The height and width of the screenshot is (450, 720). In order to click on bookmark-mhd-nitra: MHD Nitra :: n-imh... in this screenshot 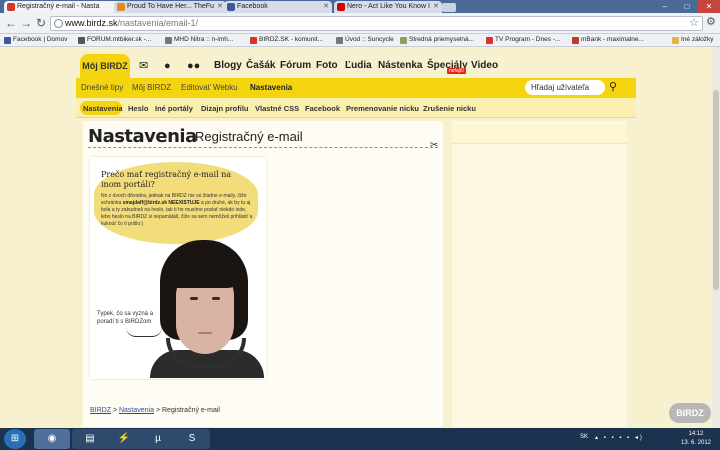, I will do `click(199, 40)`.